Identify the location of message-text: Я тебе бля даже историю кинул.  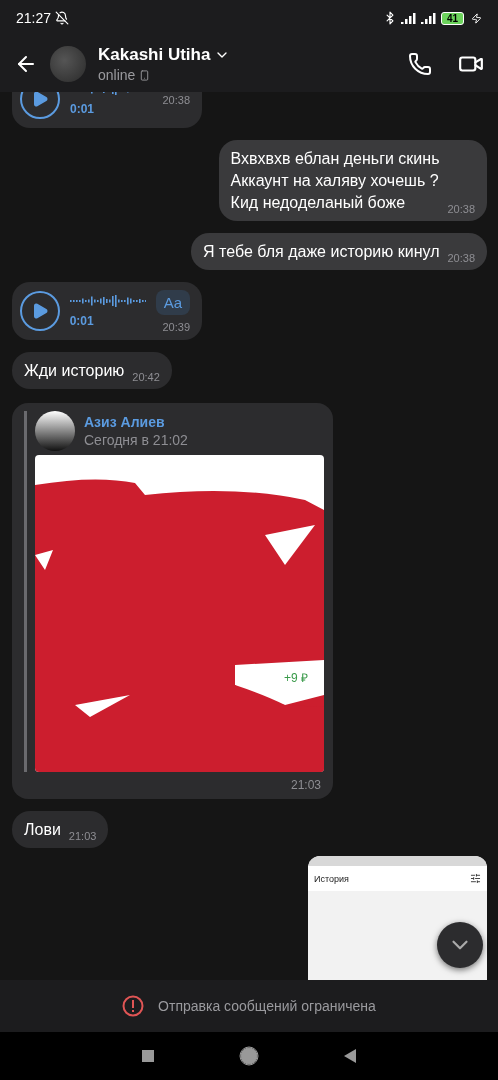
(321, 252).